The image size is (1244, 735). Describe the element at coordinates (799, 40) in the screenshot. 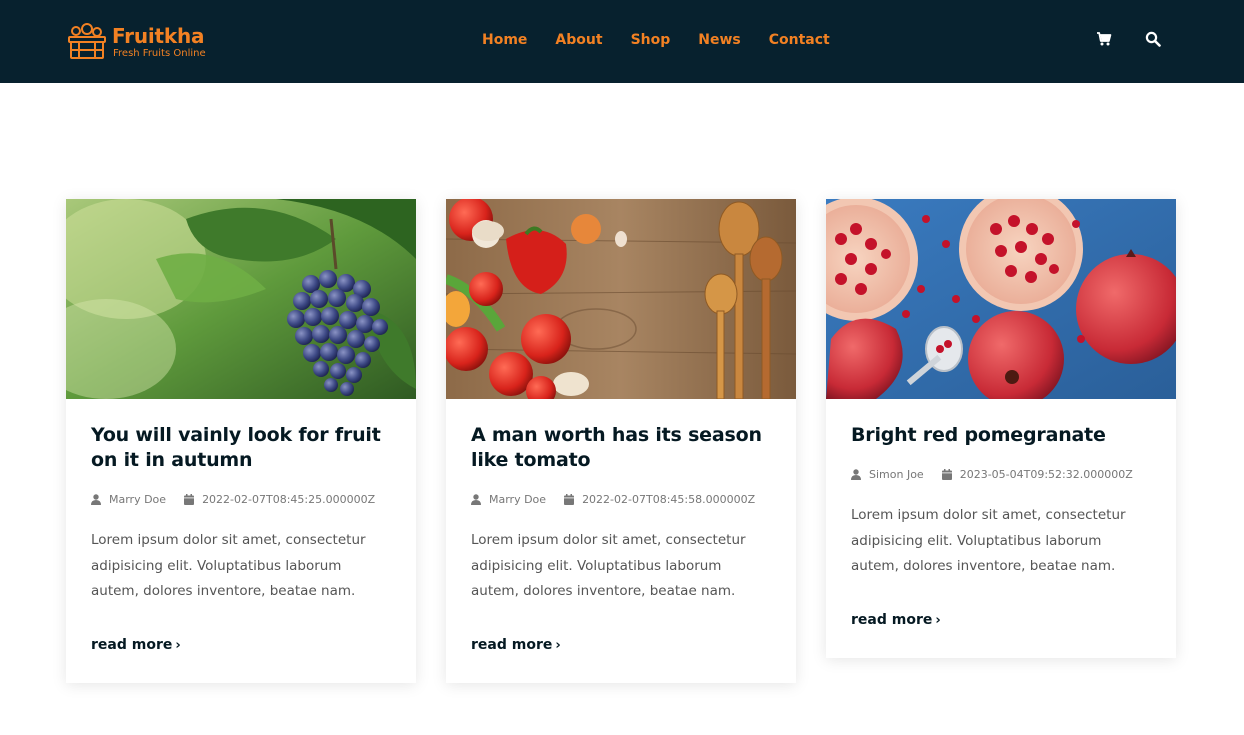

I see `nav-contact: Contact` at that location.